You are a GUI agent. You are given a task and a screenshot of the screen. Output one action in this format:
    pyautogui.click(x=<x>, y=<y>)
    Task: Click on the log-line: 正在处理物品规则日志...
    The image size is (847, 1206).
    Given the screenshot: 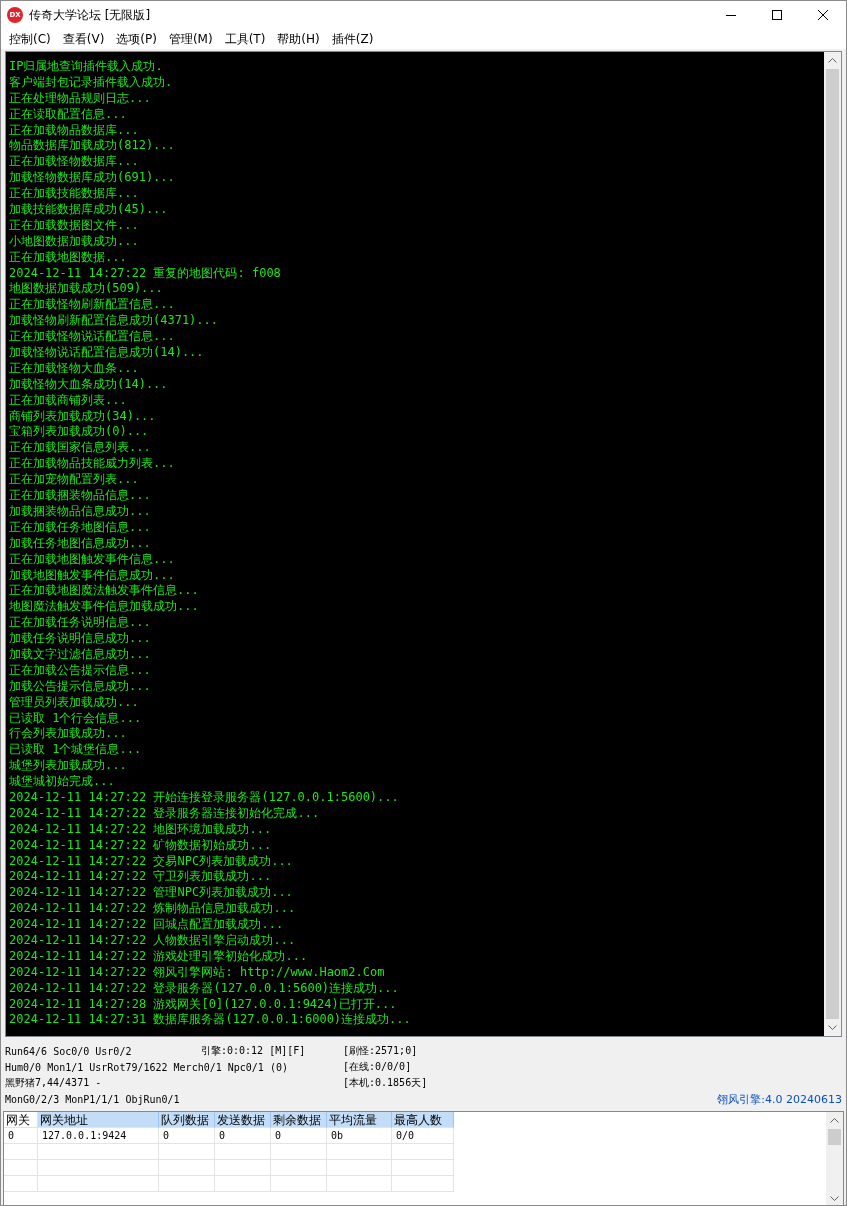 What is the action you would take?
    pyautogui.click(x=80, y=98)
    